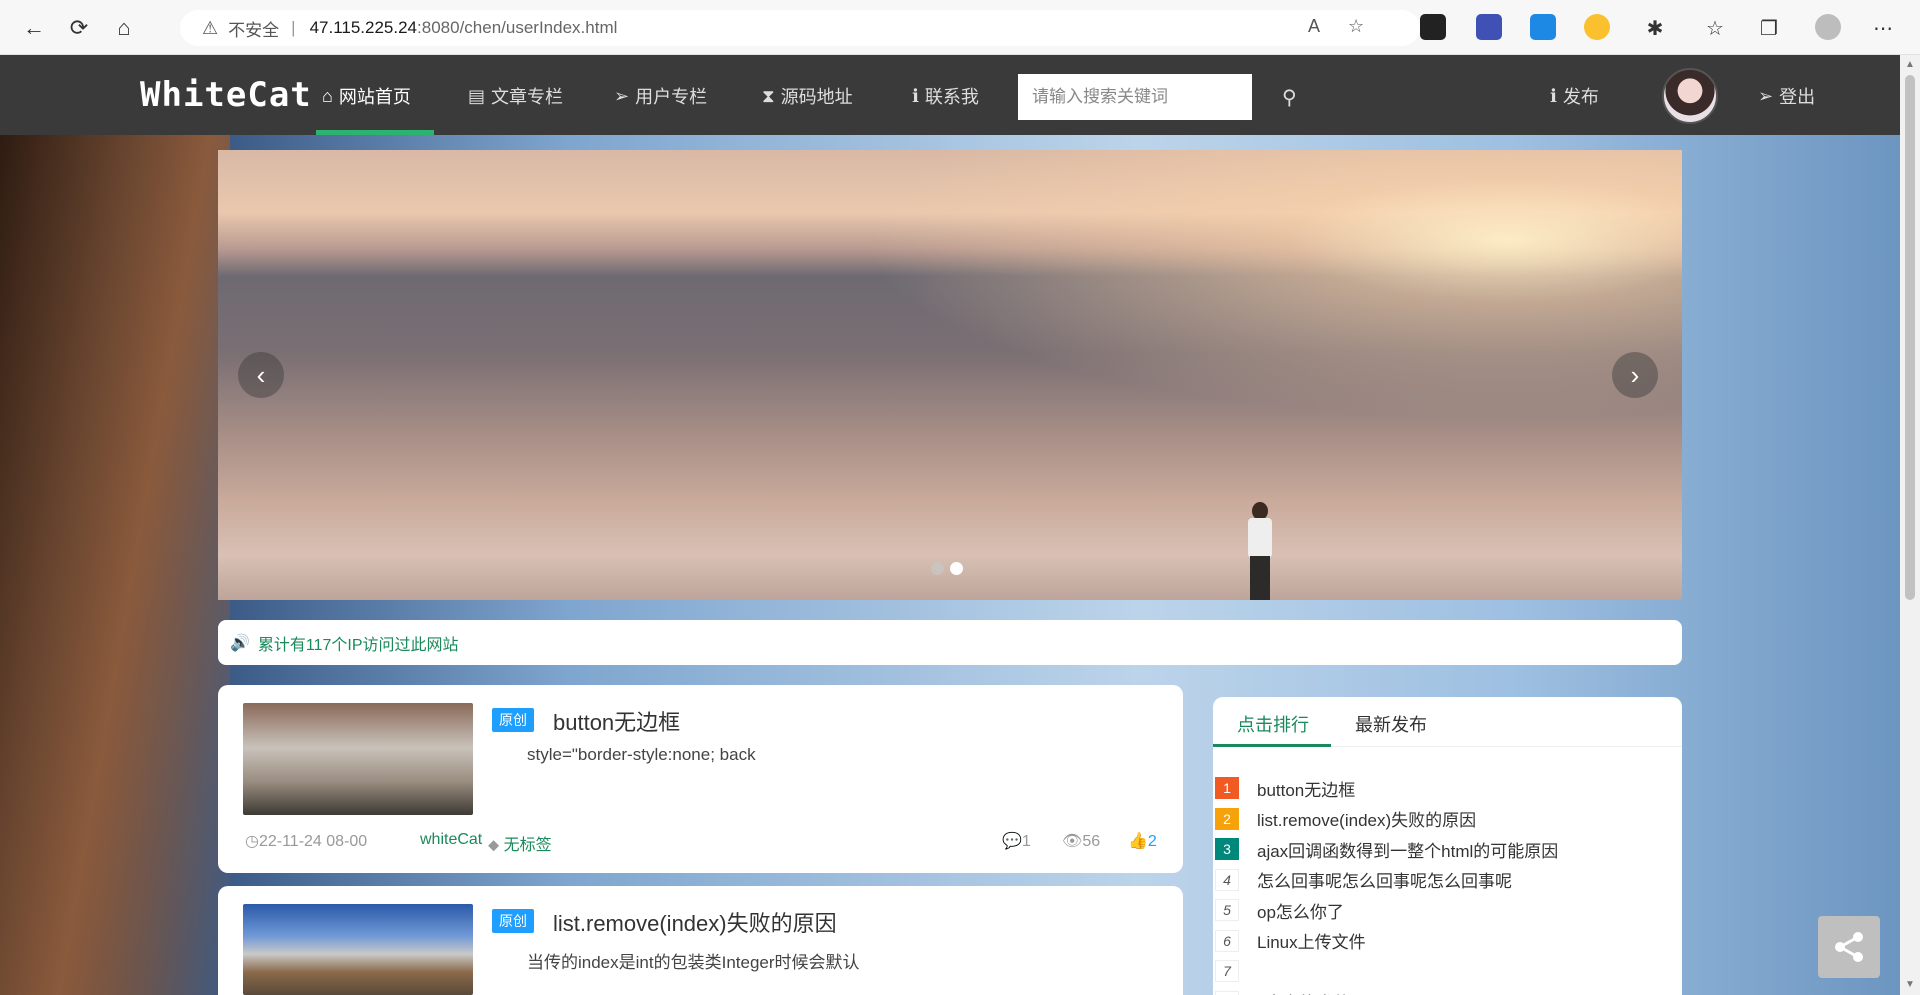 The height and width of the screenshot is (995, 1920). Describe the element at coordinates (1273, 724) in the screenshot. I see `tab-click-ranking: 点击排行` at that location.